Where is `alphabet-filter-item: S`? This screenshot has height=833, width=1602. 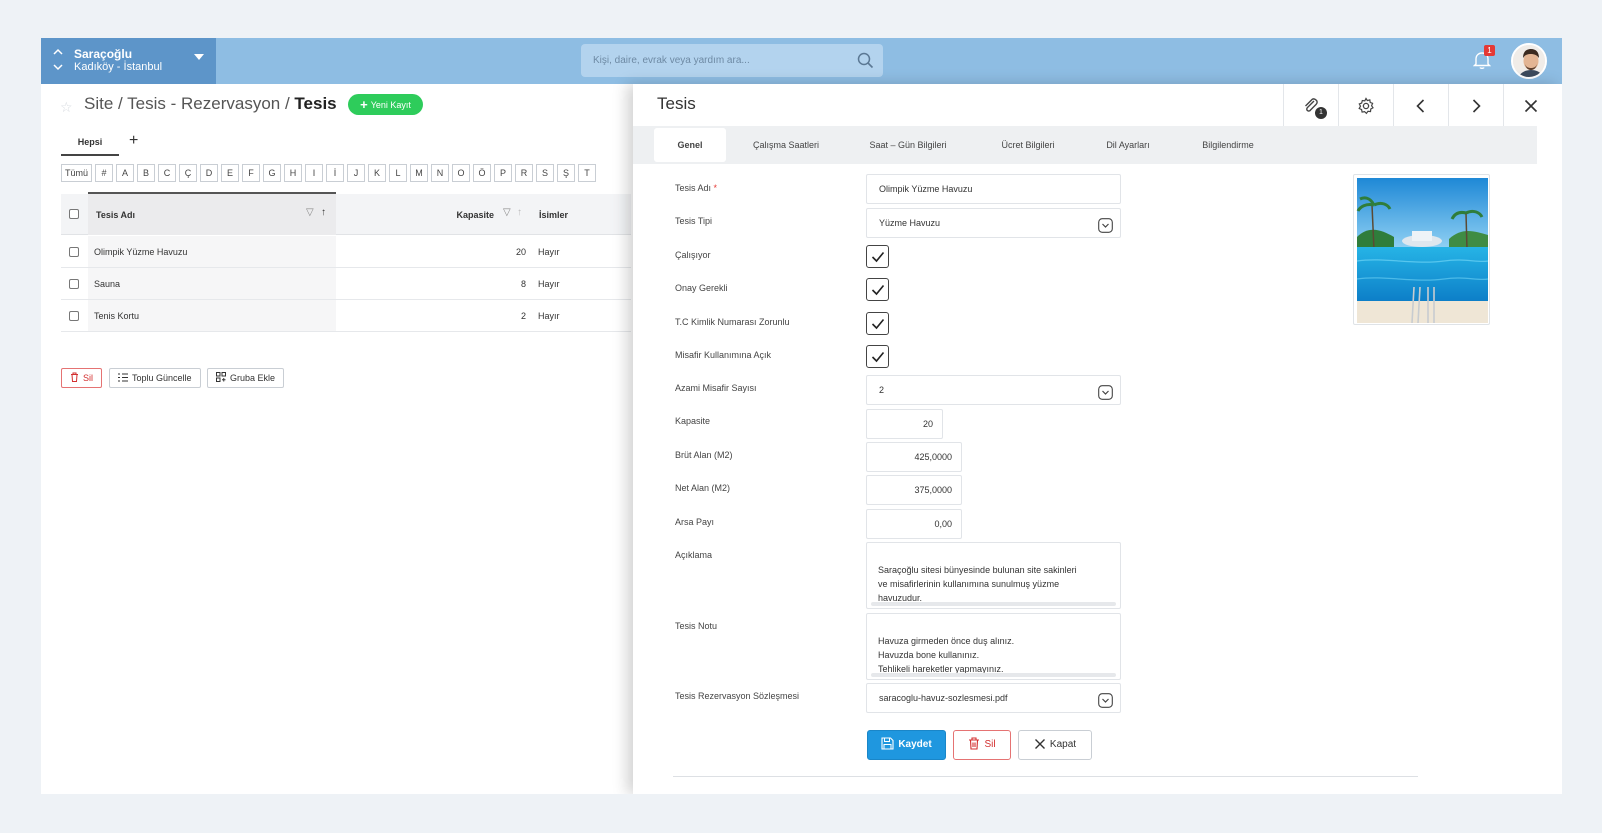
alphabet-filter-item: S is located at coordinates (545, 173).